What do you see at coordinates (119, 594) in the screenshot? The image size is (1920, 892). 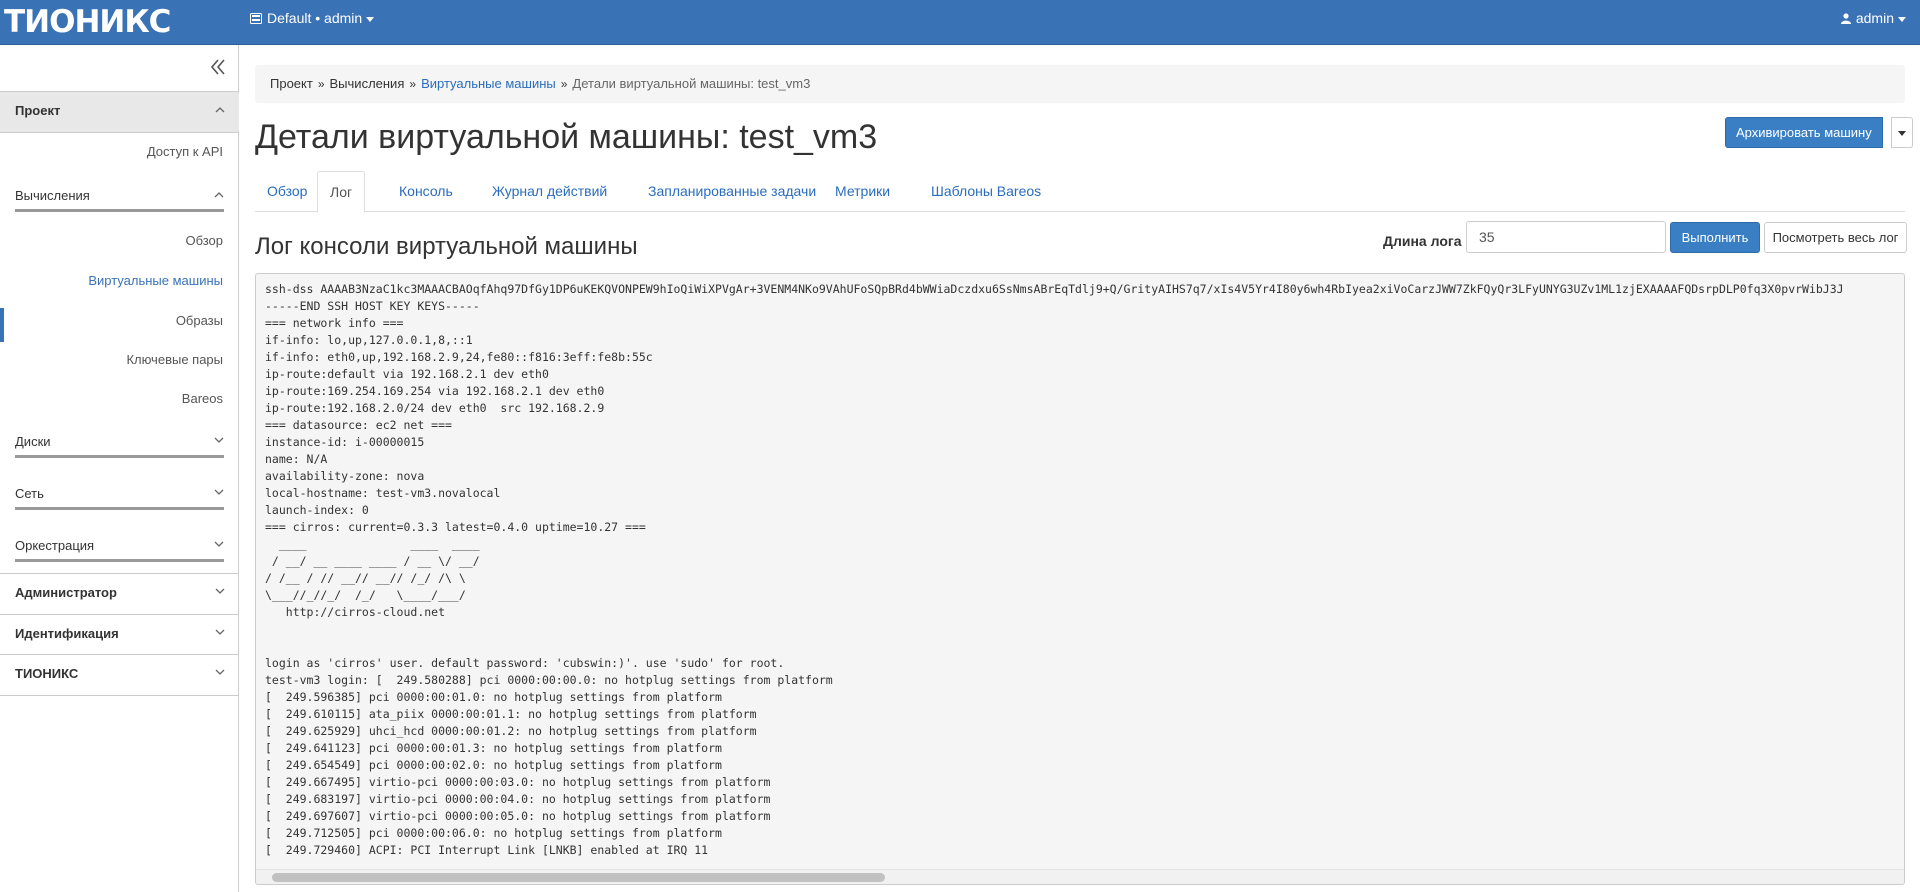 I see `sidebar-section-admin: Администратор` at bounding box center [119, 594].